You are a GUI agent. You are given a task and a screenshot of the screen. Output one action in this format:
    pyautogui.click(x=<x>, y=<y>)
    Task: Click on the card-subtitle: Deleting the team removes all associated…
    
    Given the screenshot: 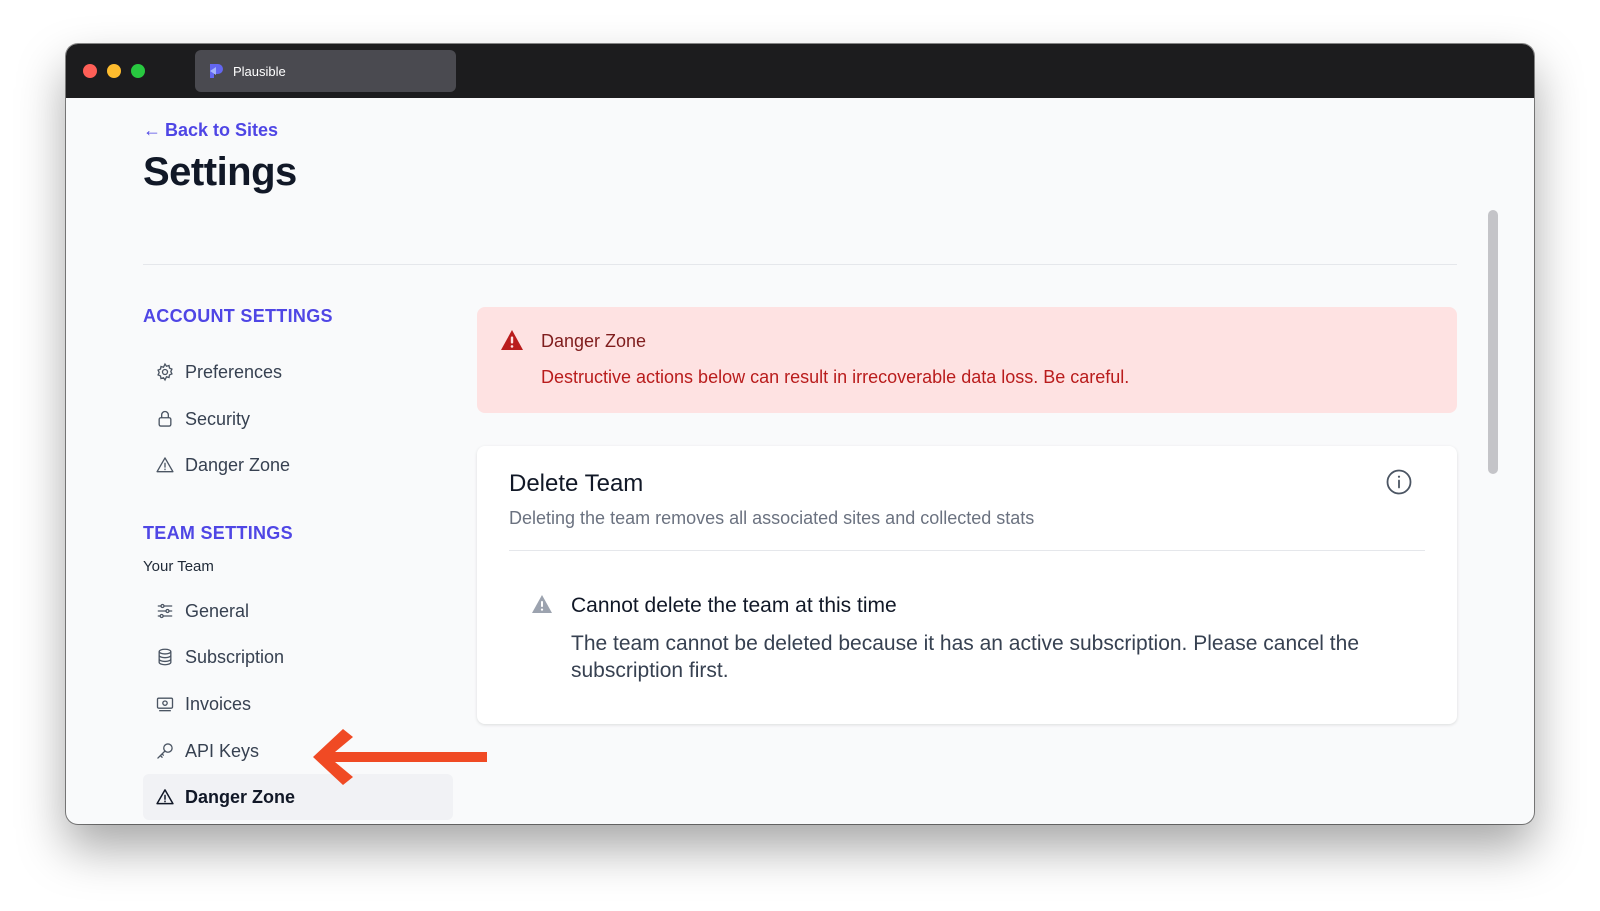 What is the action you would take?
    pyautogui.click(x=772, y=518)
    